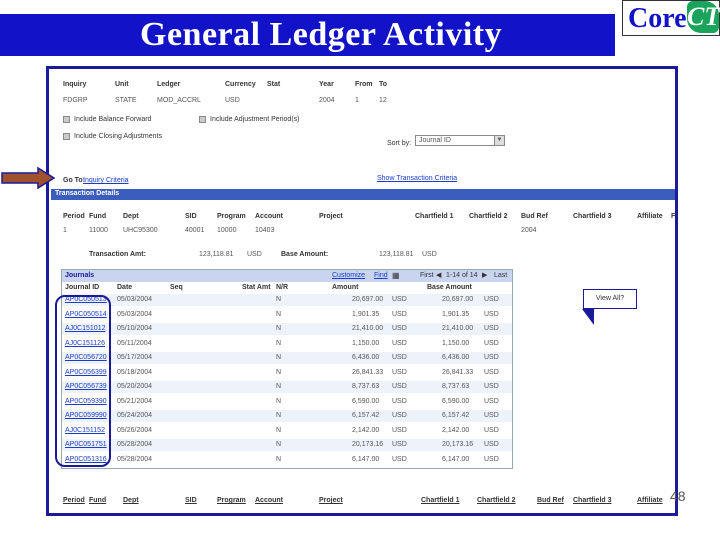 The height and width of the screenshot is (540, 720). Describe the element at coordinates (98, 216) in the screenshot. I see `transaction-header: Fund` at that location.